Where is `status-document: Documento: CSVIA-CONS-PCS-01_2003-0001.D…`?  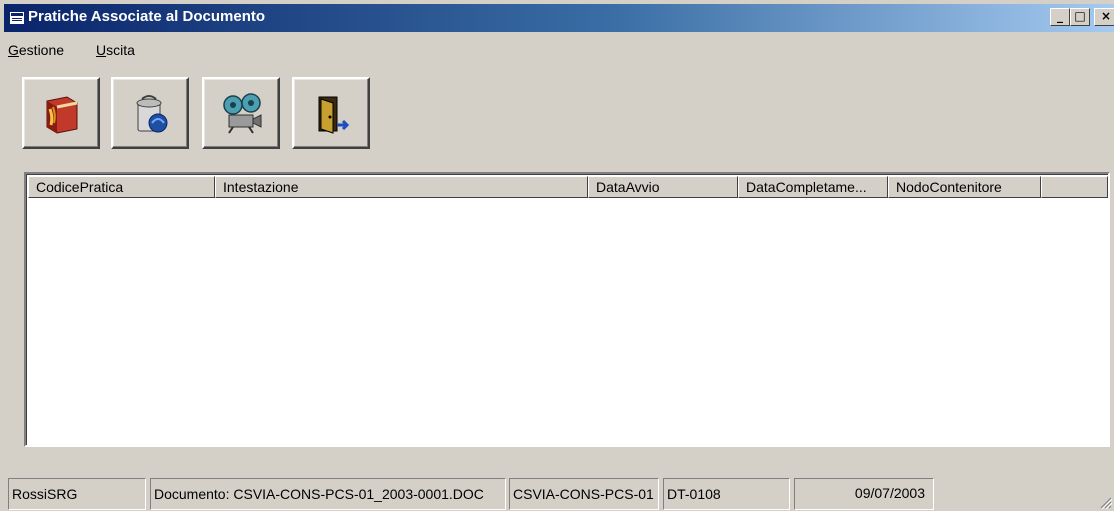
status-document: Documento: CSVIA-CONS-PCS-01_2003-0001.D… is located at coordinates (328, 494).